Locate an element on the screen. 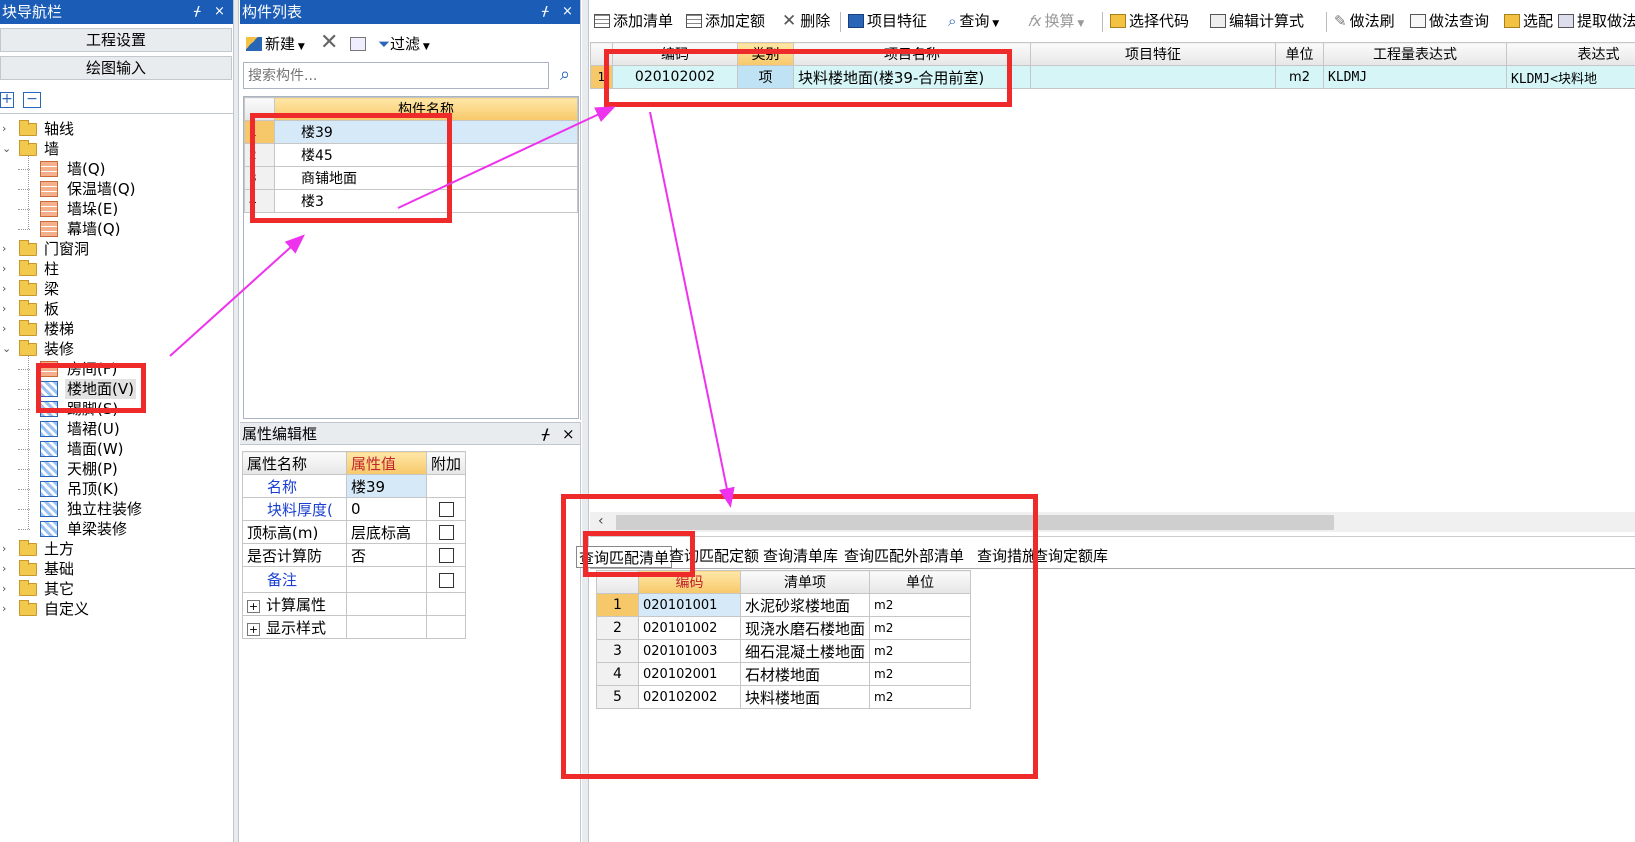 The image size is (1635, 842). query-row: 2 020101002 现浇水磨石楼地面 m2 is located at coordinates (784, 628).